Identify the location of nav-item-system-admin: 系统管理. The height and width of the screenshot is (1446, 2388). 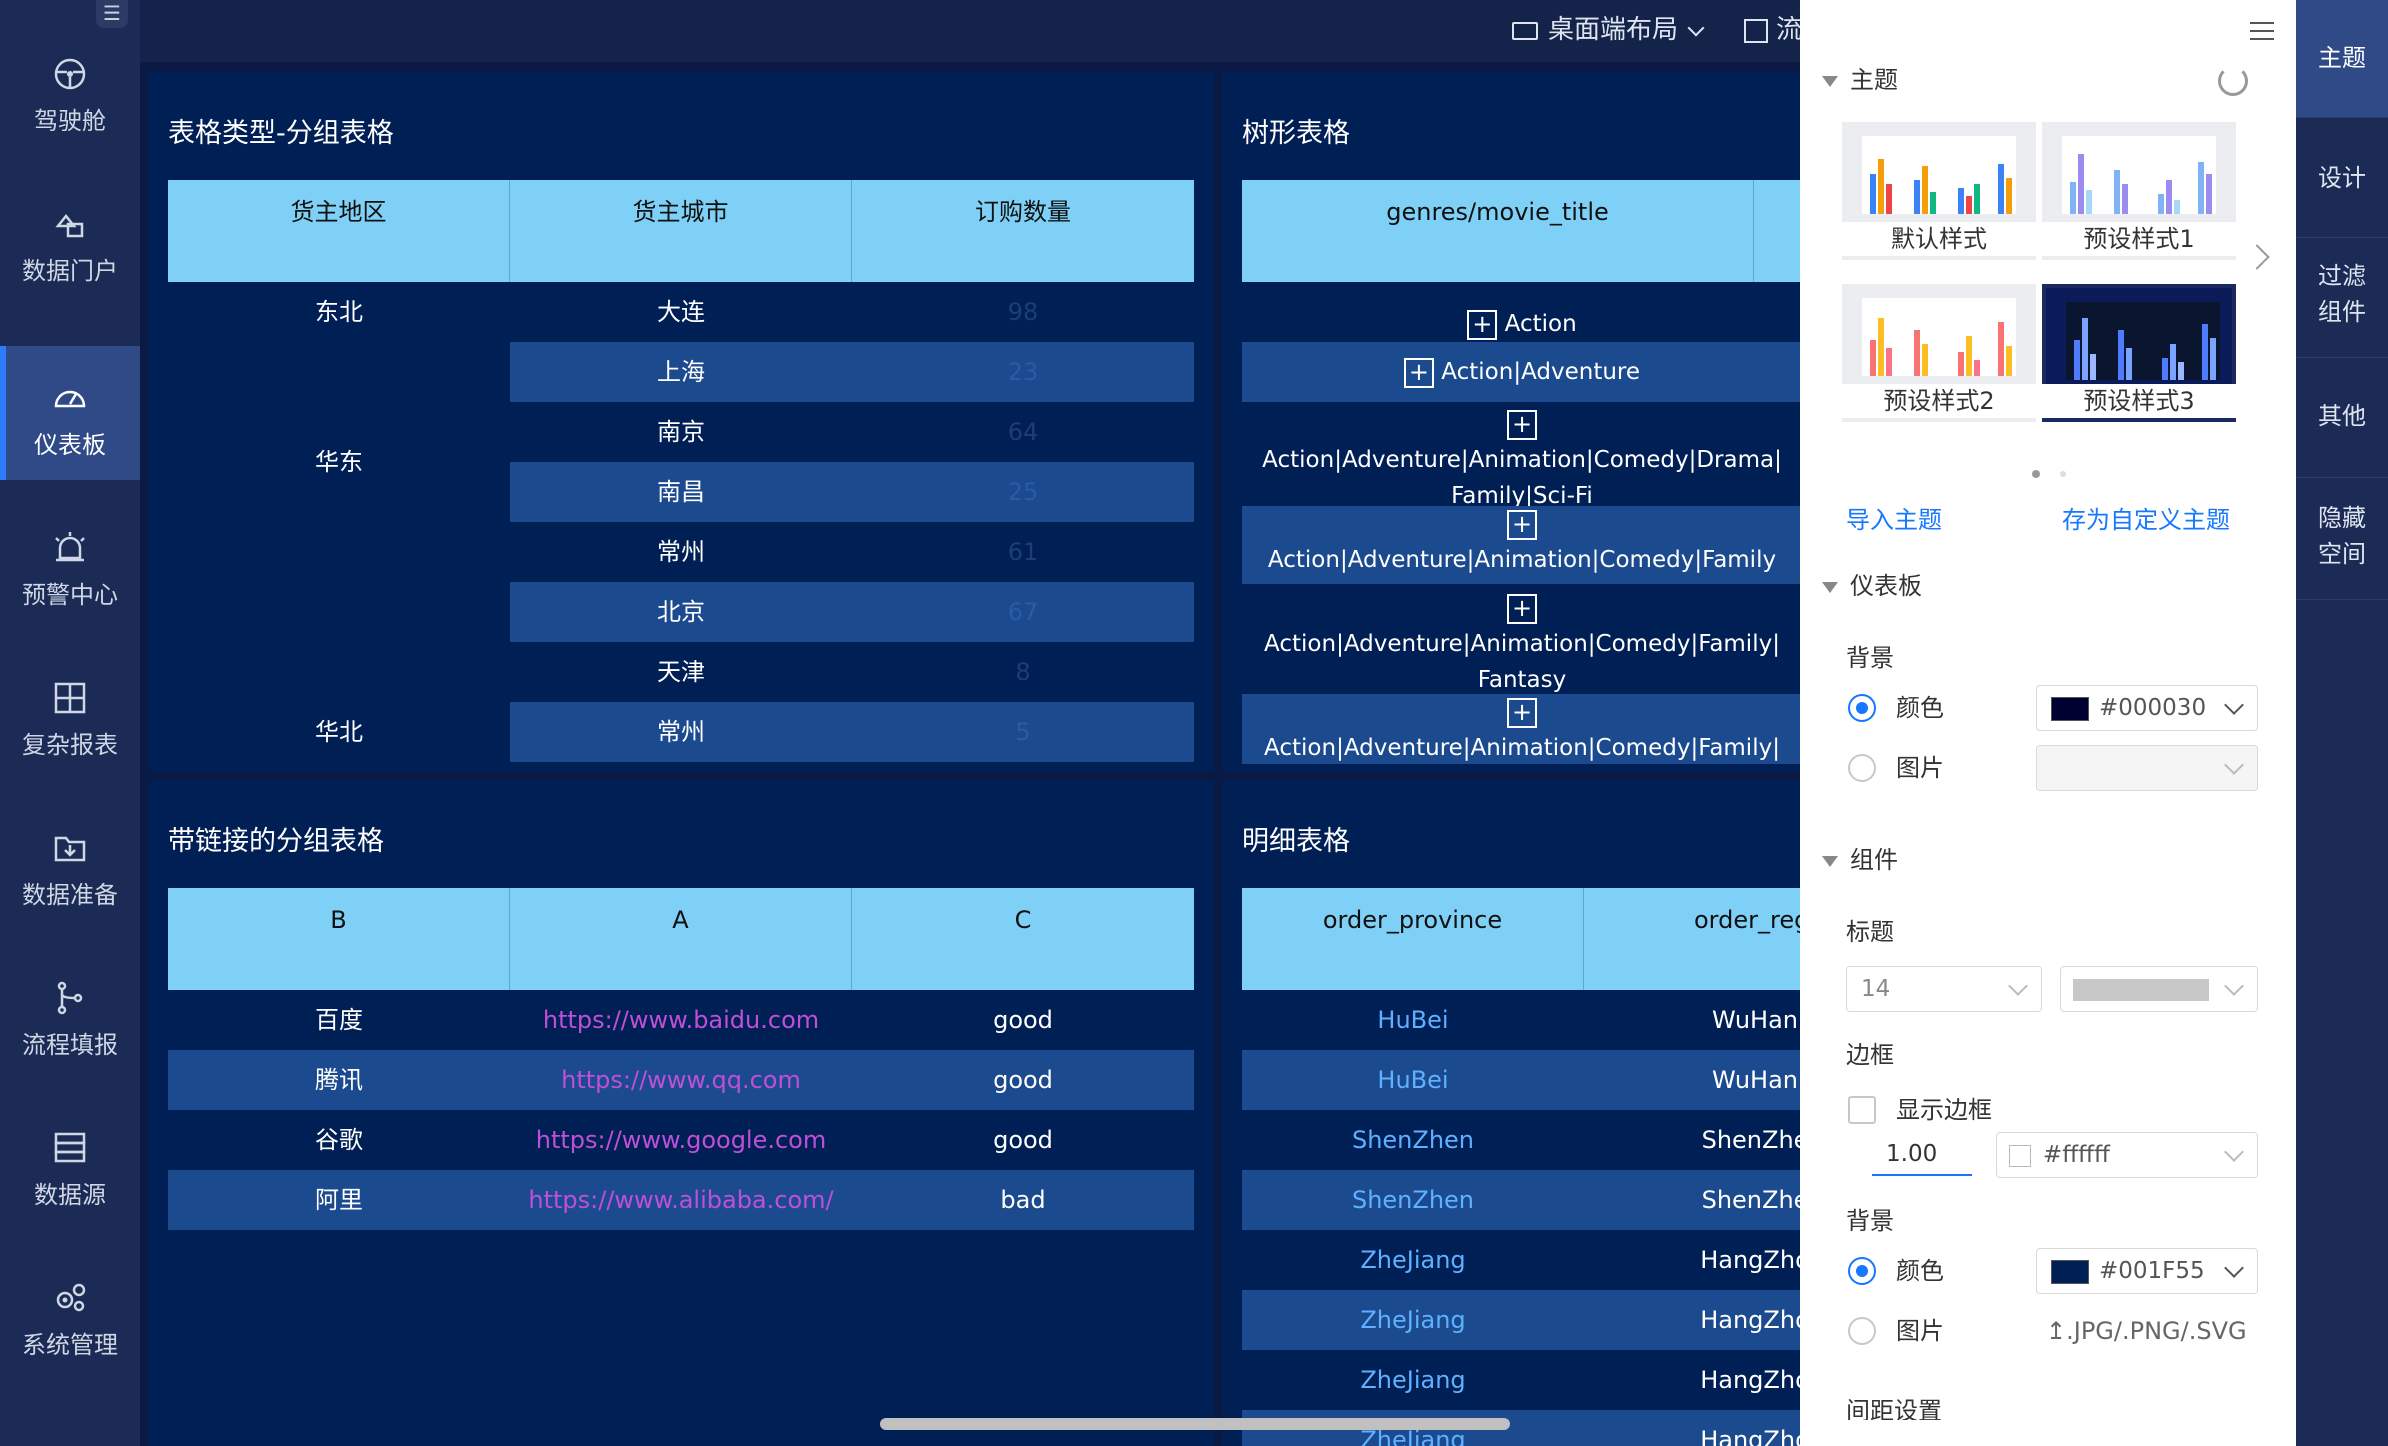
(70, 1313).